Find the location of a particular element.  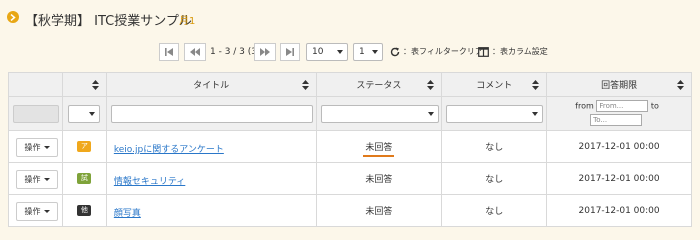

filter-cell-category is located at coordinates (84, 113).